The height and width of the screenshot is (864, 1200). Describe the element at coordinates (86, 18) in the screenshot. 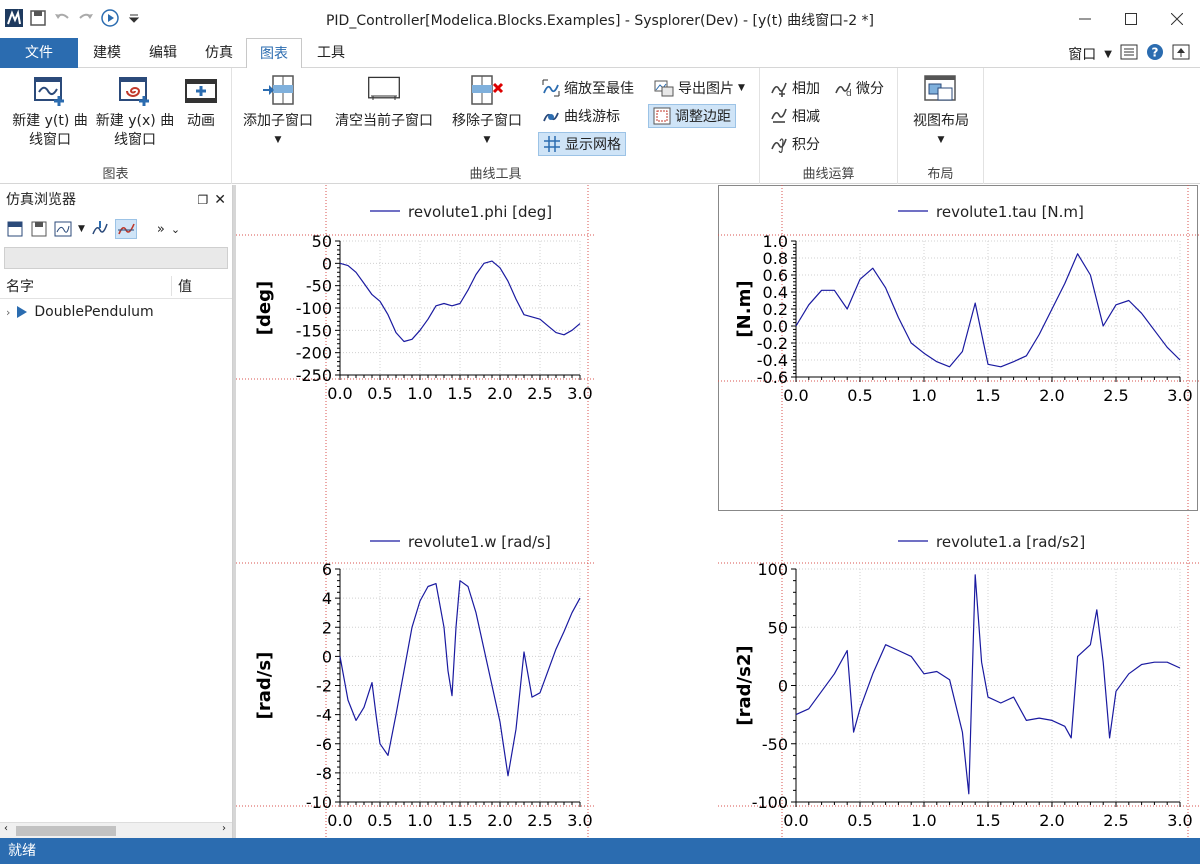

I see `redo-icon` at that location.